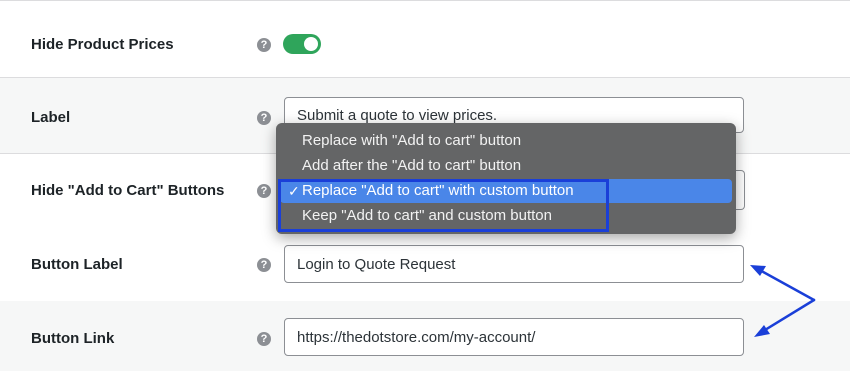 This screenshot has width=850, height=371. What do you see at coordinates (427, 215) in the screenshot?
I see `option-label: Keep "Add to cart" and custom button` at bounding box center [427, 215].